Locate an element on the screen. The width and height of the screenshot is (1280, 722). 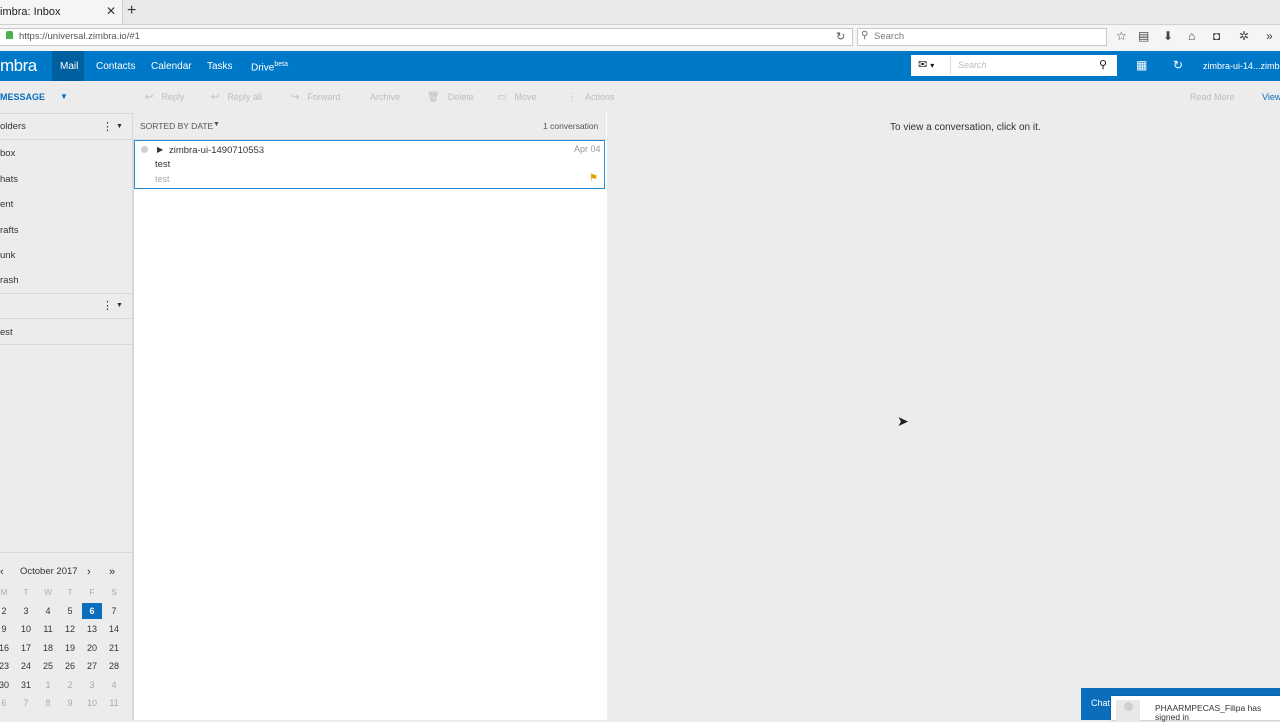
account-menu: zimbra-ui-14...zimbr is located at coordinates (1241, 66).